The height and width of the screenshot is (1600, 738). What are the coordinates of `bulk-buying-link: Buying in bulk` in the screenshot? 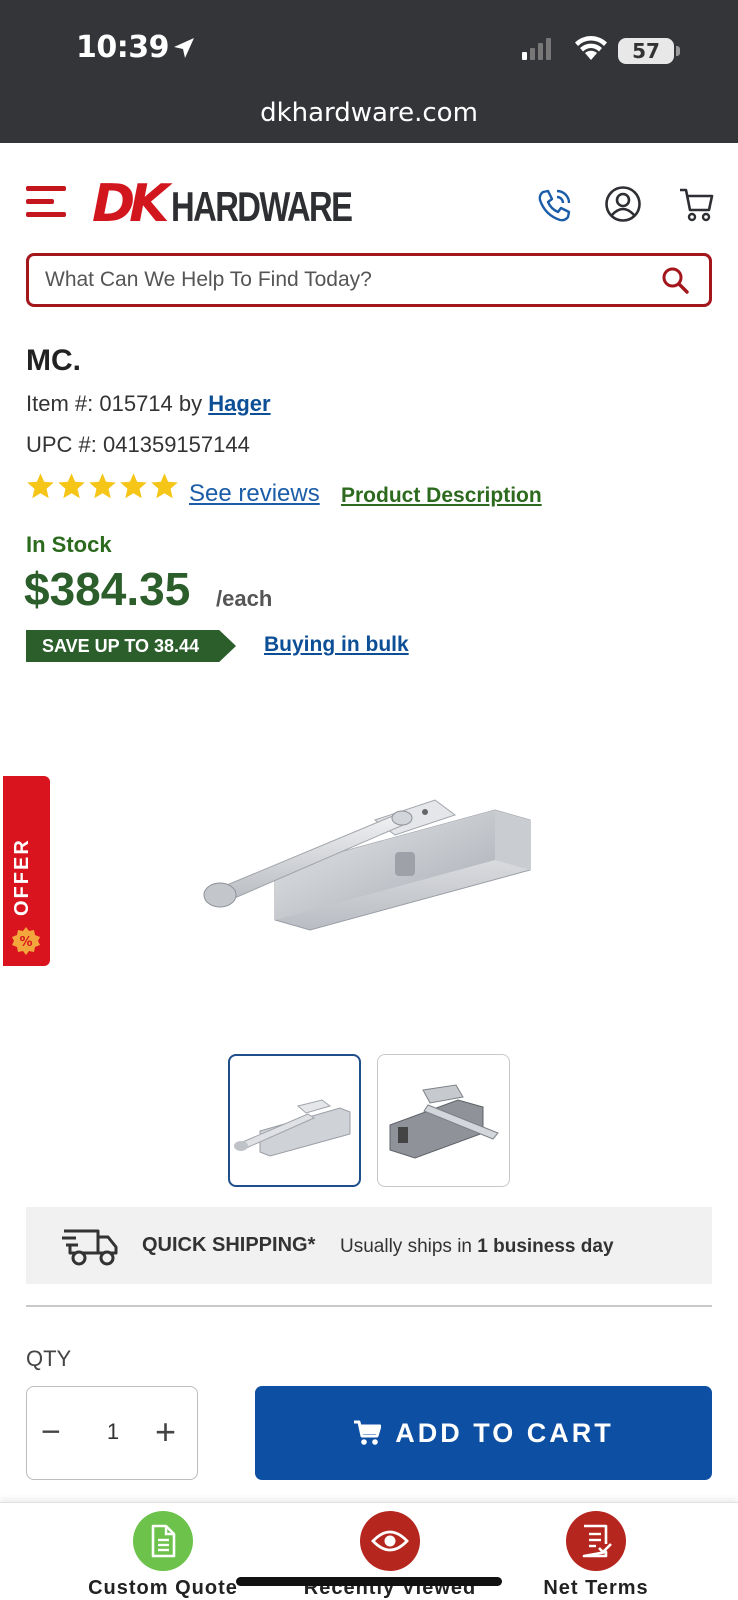 It's located at (336, 645).